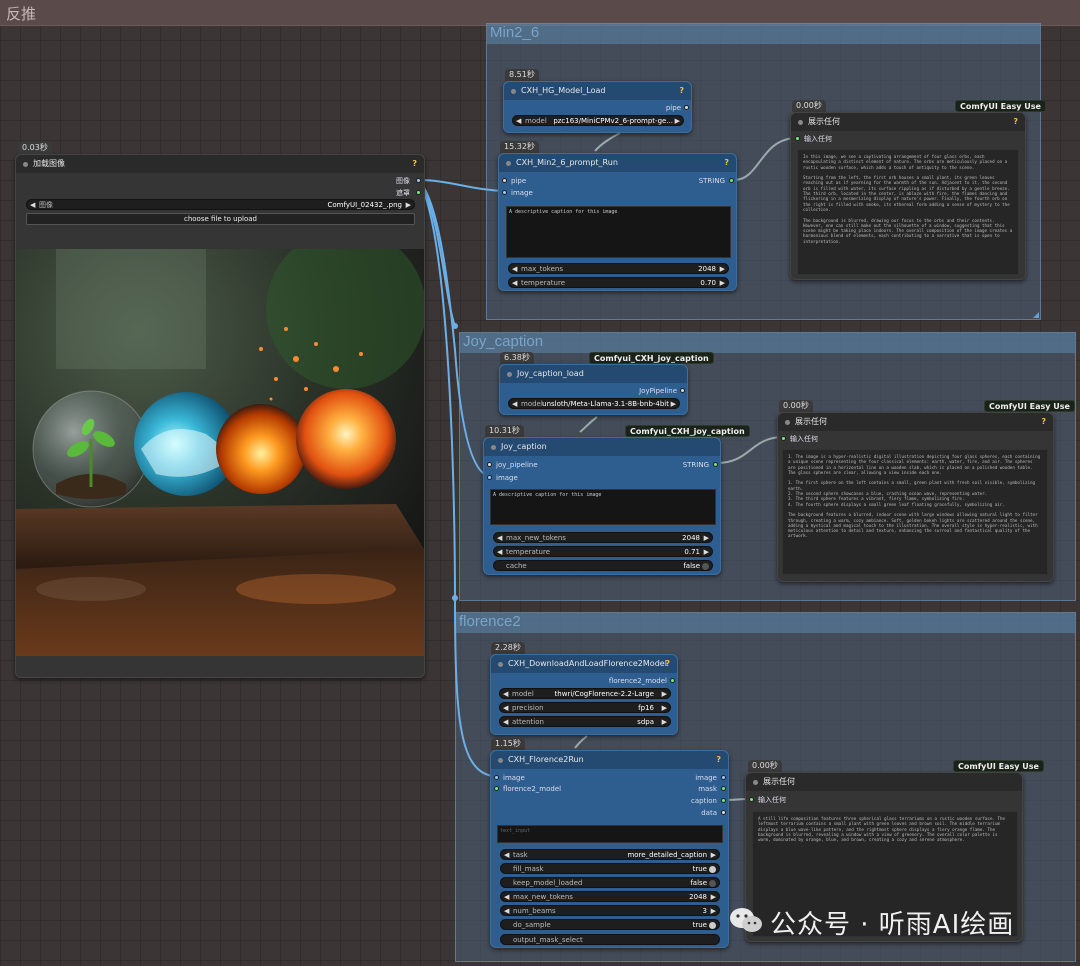  What do you see at coordinates (610, 854) in the screenshot?
I see `task-combo: ◀ task more_detailed_caption ▶` at bounding box center [610, 854].